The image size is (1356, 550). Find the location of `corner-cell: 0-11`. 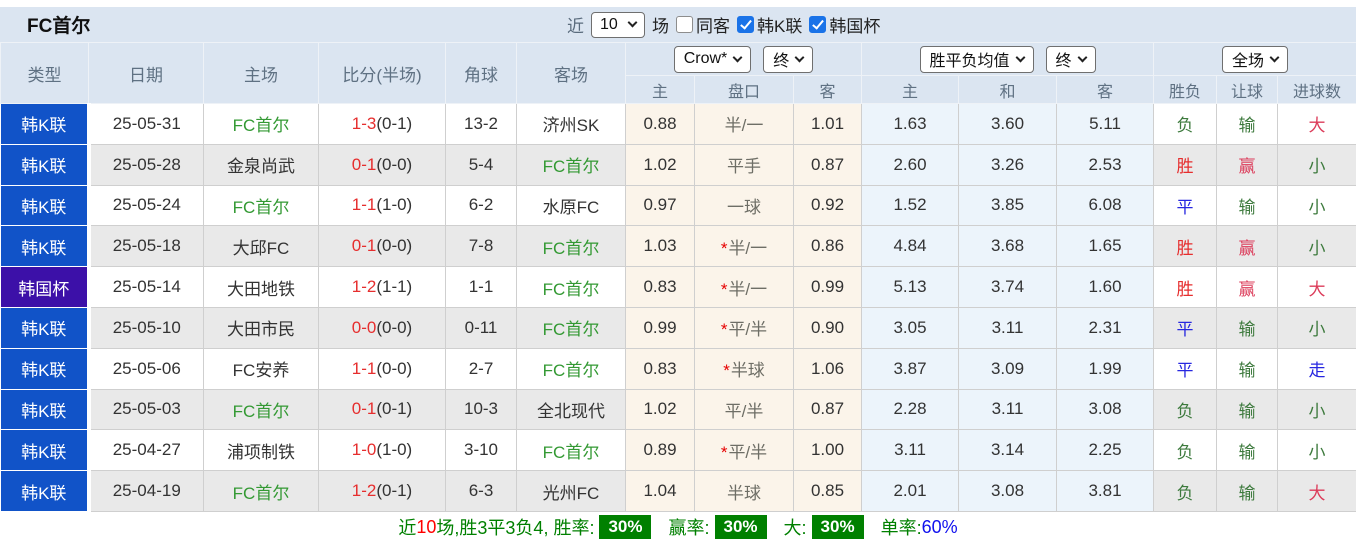

corner-cell: 0-11 is located at coordinates (481, 327).